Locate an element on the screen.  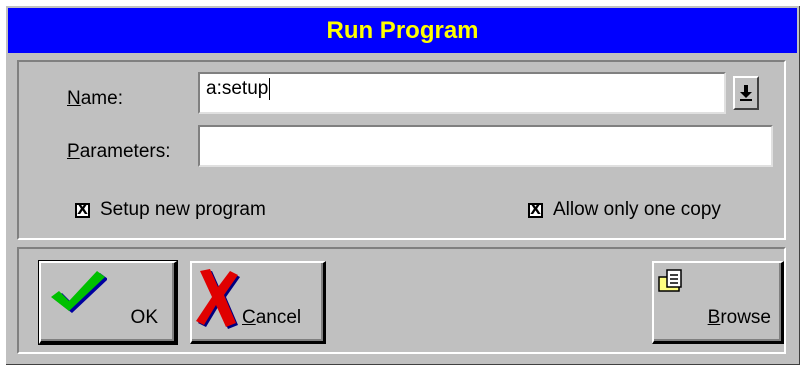
name-input: a:setup is located at coordinates (462, 93).